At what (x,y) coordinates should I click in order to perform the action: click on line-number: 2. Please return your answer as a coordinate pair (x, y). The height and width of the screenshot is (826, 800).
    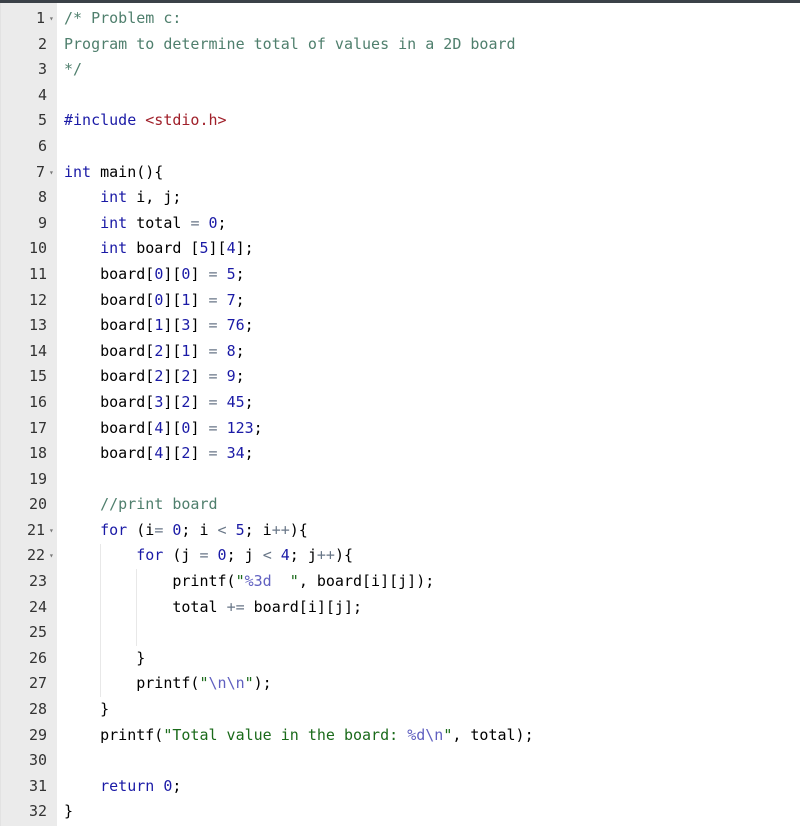
    Looking at the image, I should click on (29, 45).